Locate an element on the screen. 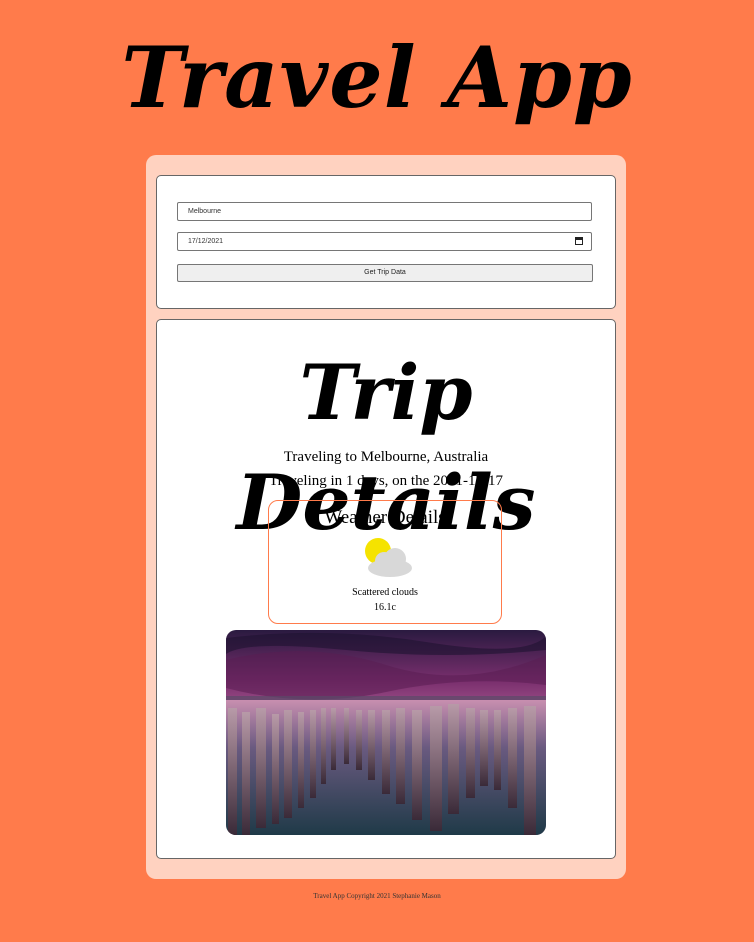 The height and width of the screenshot is (942, 754). get-trip-data-button: Get Trip Data is located at coordinates (385, 273).